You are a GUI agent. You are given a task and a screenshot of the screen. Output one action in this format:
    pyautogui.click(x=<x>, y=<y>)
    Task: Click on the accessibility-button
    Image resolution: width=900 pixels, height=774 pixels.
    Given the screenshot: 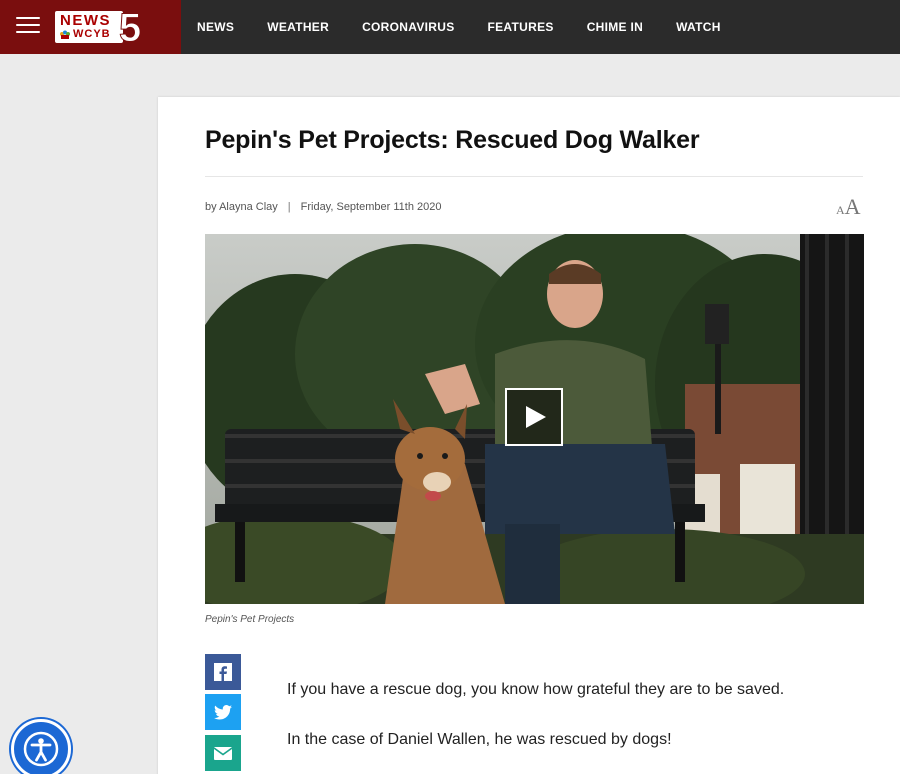 What is the action you would take?
    pyautogui.click(x=41, y=746)
    